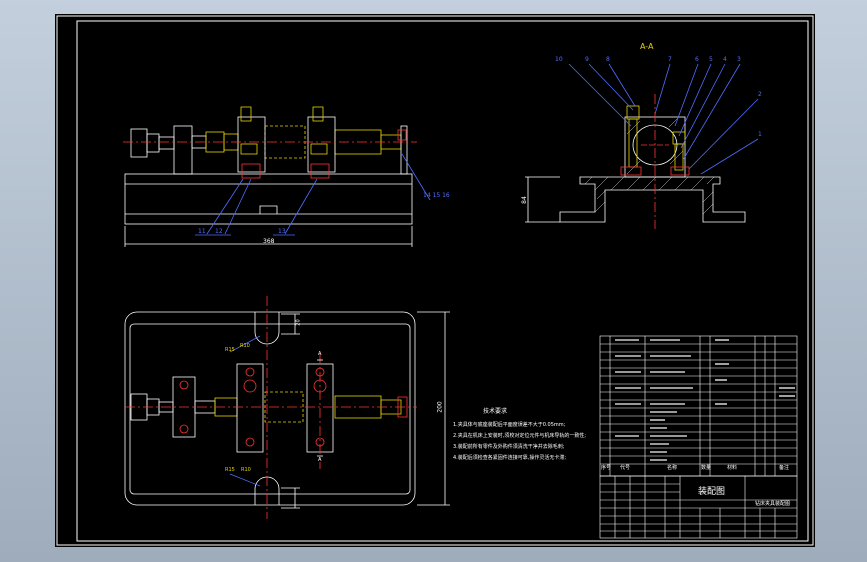 Image resolution: width=867 pixels, height=562 pixels. What do you see at coordinates (625, 468) in the screenshot?
I see `parts-header-code: 代号` at bounding box center [625, 468].